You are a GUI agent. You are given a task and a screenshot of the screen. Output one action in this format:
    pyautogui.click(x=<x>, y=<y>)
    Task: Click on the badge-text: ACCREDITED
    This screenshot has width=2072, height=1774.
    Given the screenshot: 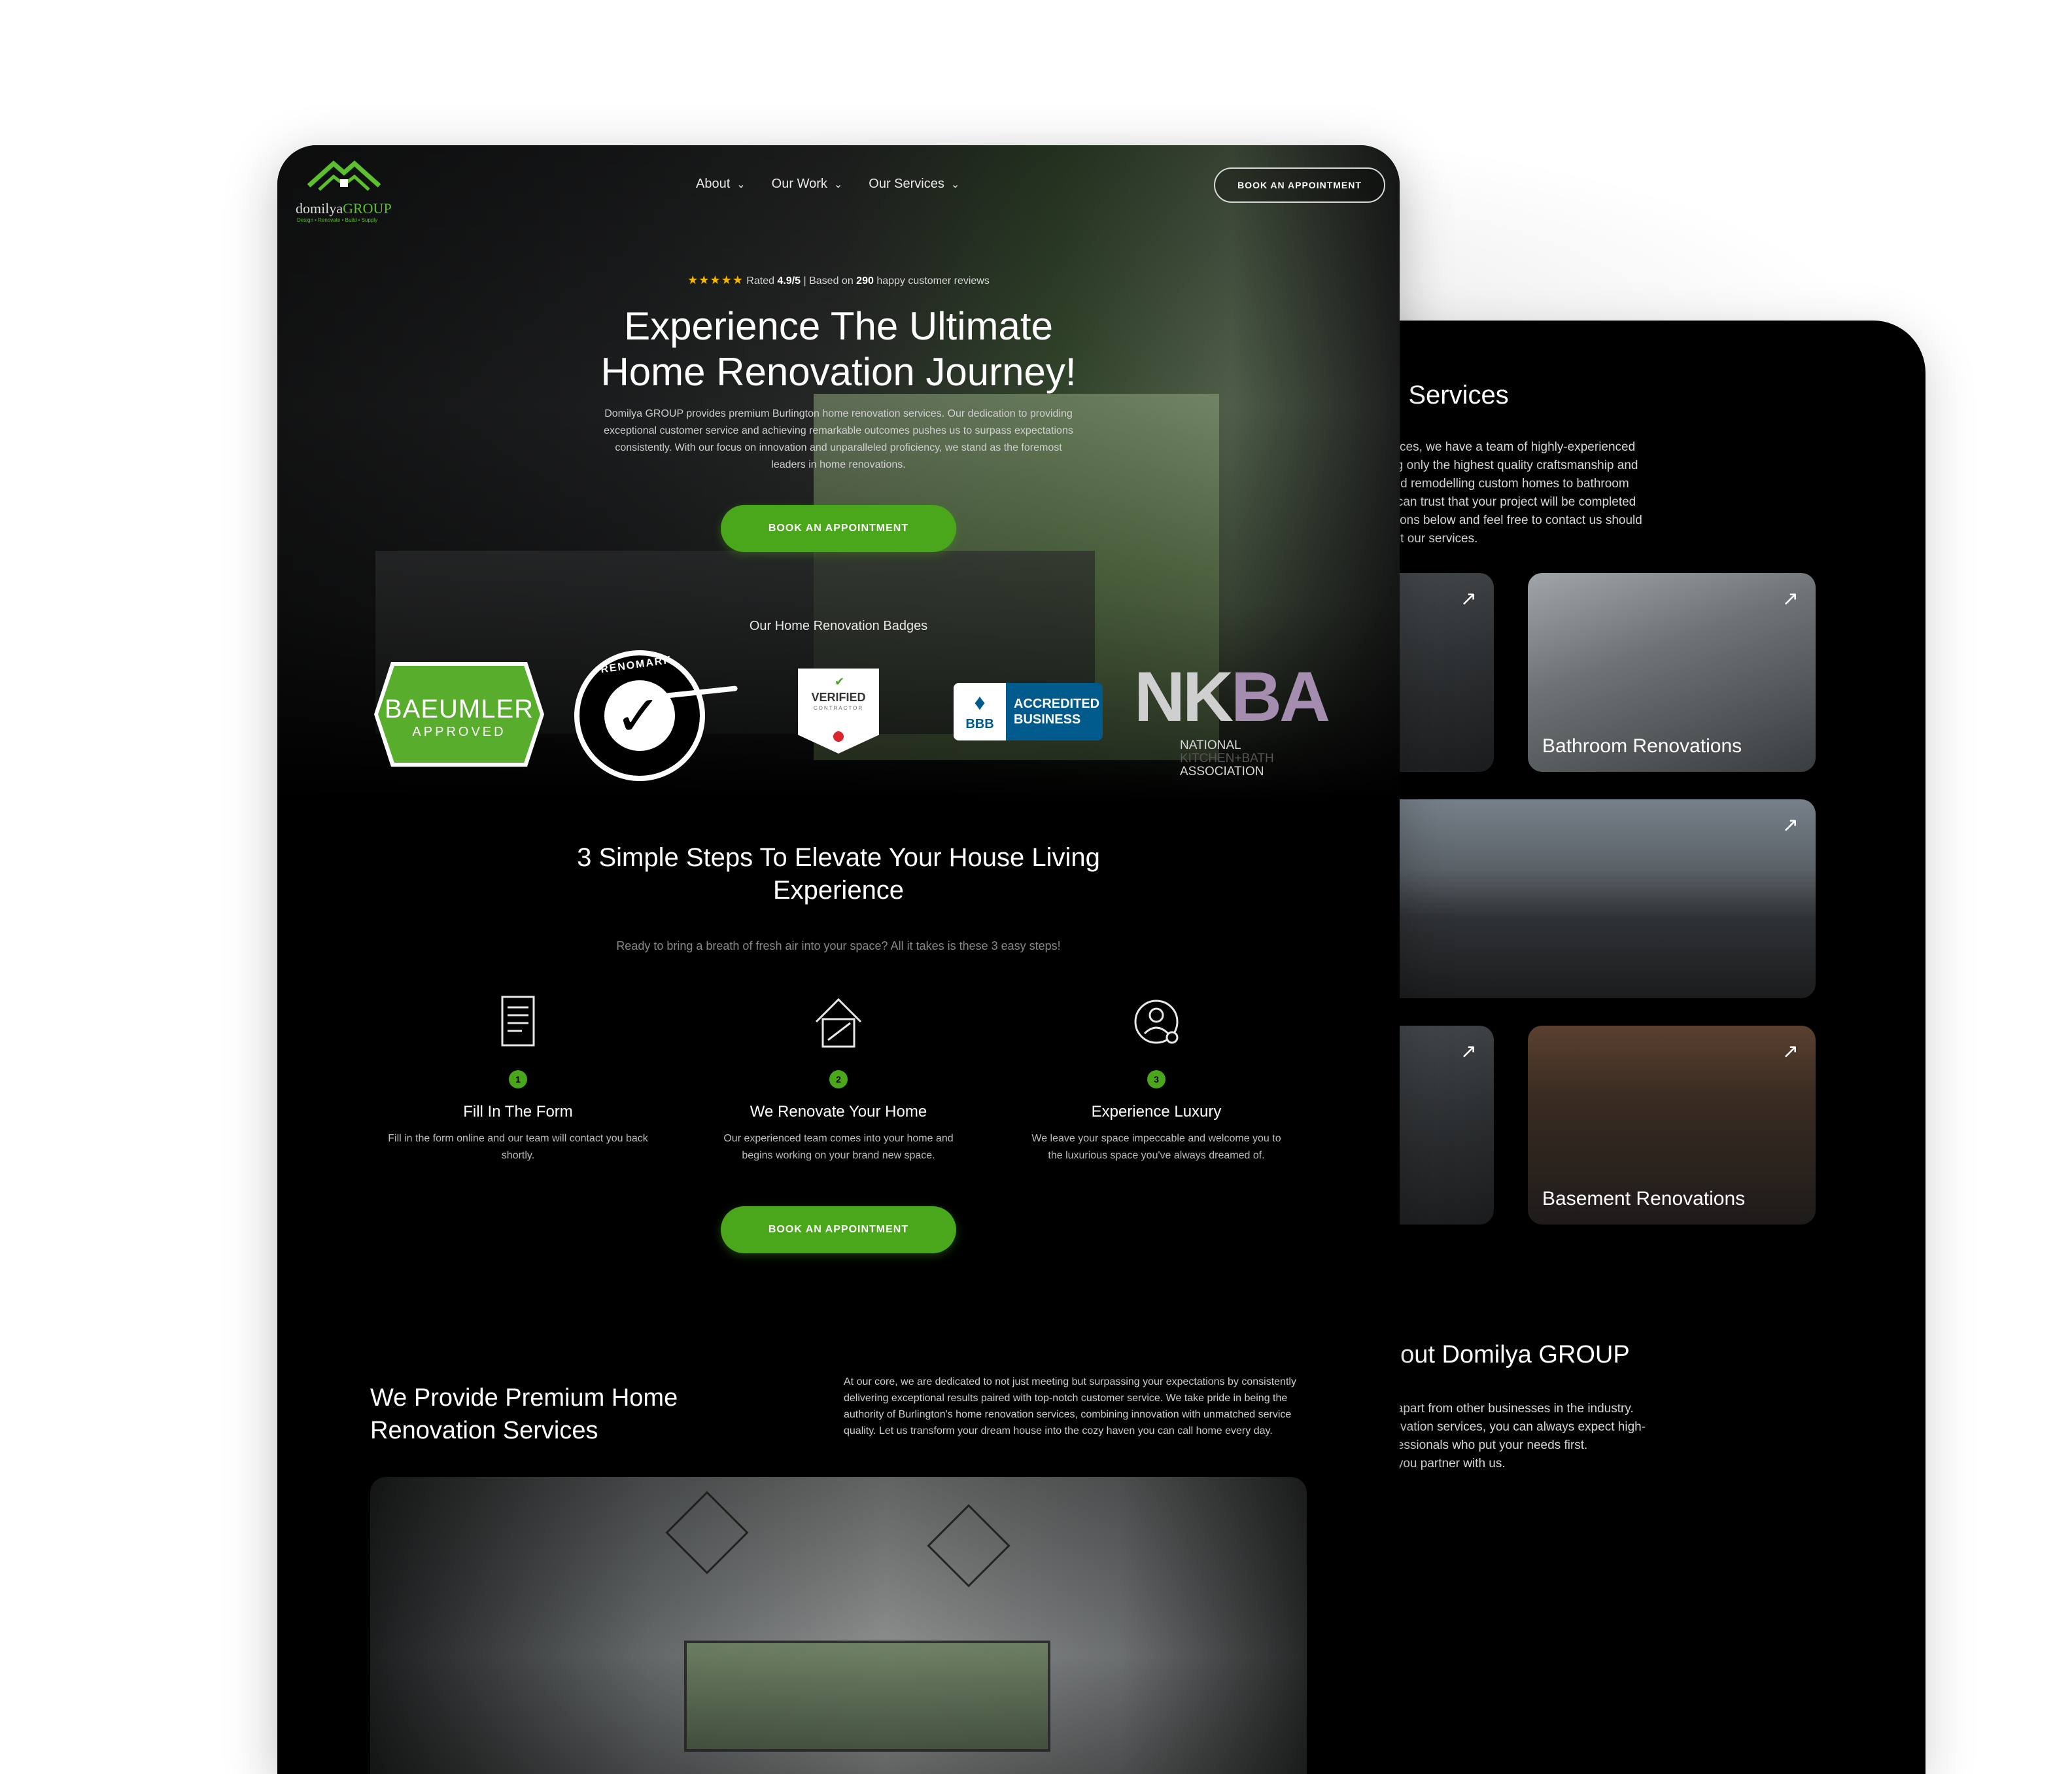 What is the action you would take?
    pyautogui.click(x=1057, y=704)
    